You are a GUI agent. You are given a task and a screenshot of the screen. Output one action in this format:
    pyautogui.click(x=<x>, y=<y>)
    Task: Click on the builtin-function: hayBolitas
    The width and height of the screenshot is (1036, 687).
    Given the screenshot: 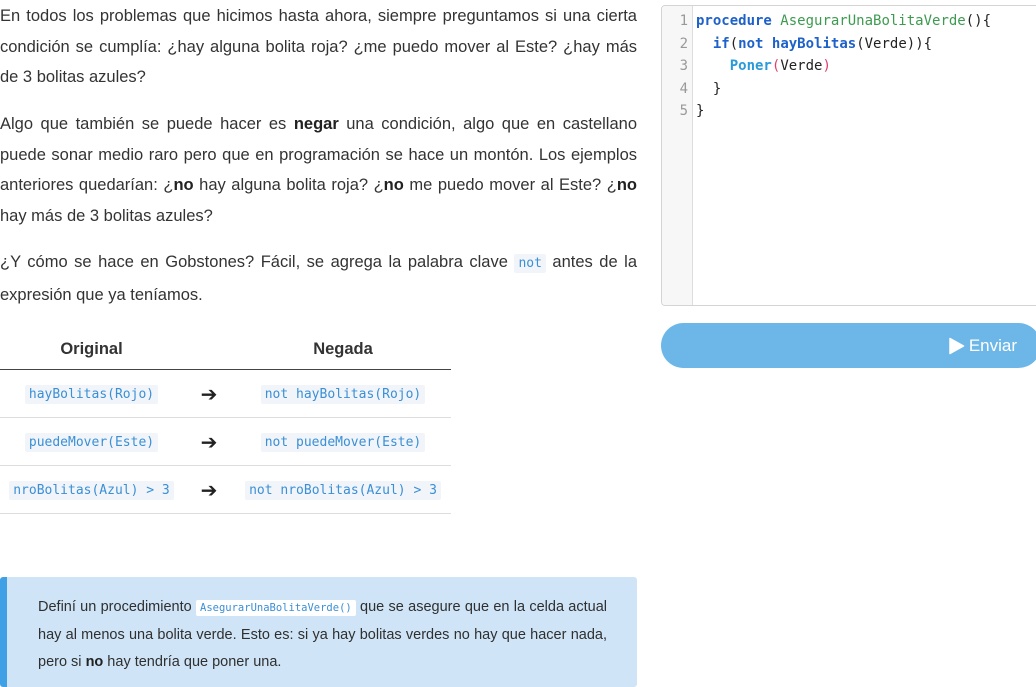 What is the action you would take?
    pyautogui.click(x=814, y=43)
    